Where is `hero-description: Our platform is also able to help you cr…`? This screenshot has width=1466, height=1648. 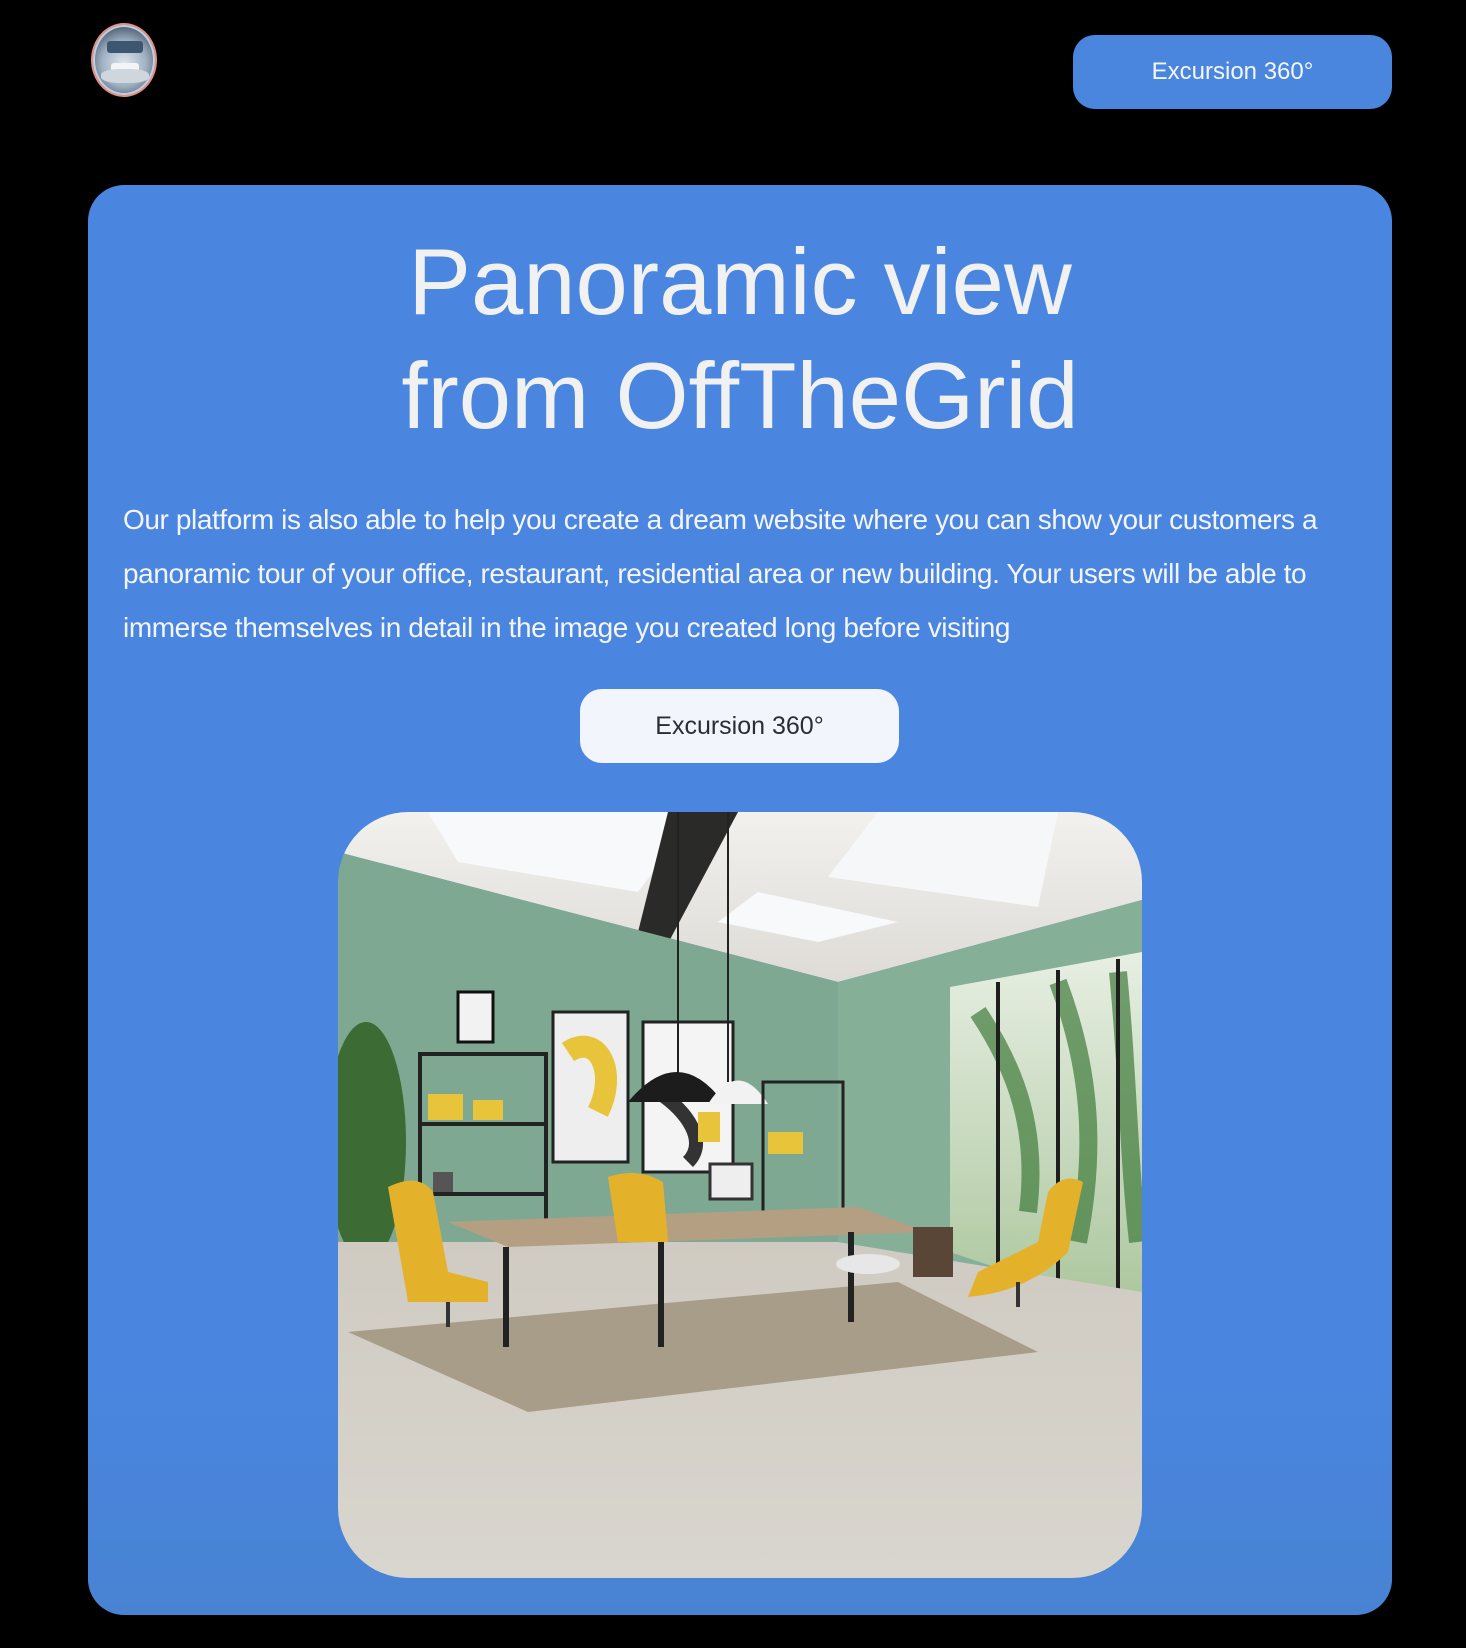
hero-description: Our platform is also able to help you cr… is located at coordinates (720, 573).